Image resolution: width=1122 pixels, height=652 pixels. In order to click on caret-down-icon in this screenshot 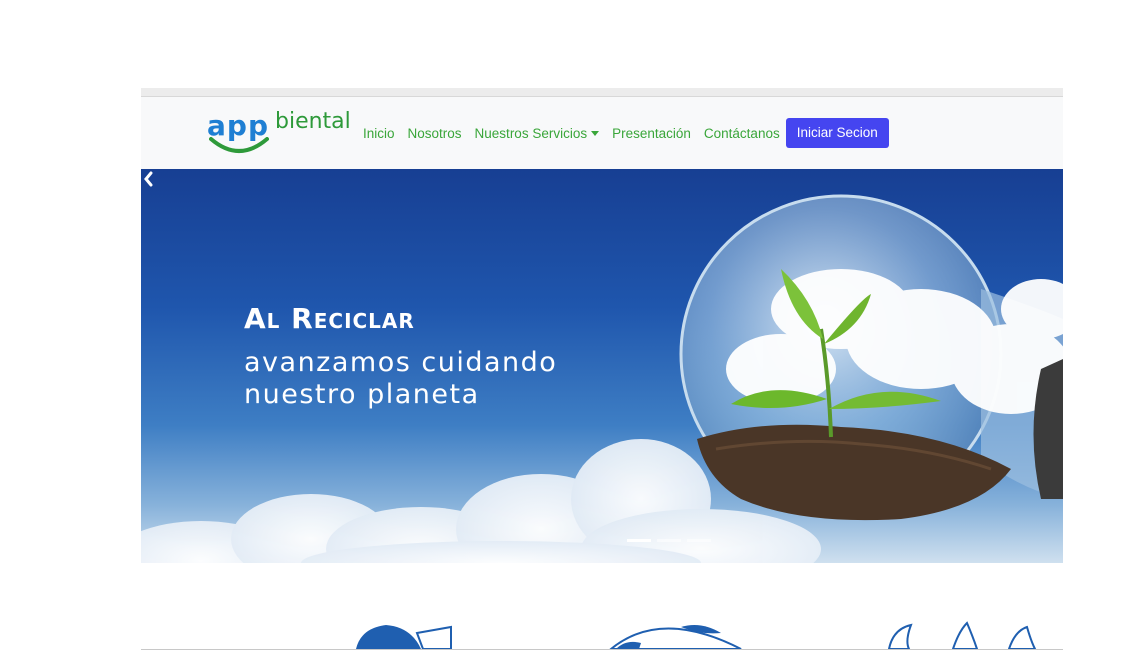, I will do `click(595, 133)`.